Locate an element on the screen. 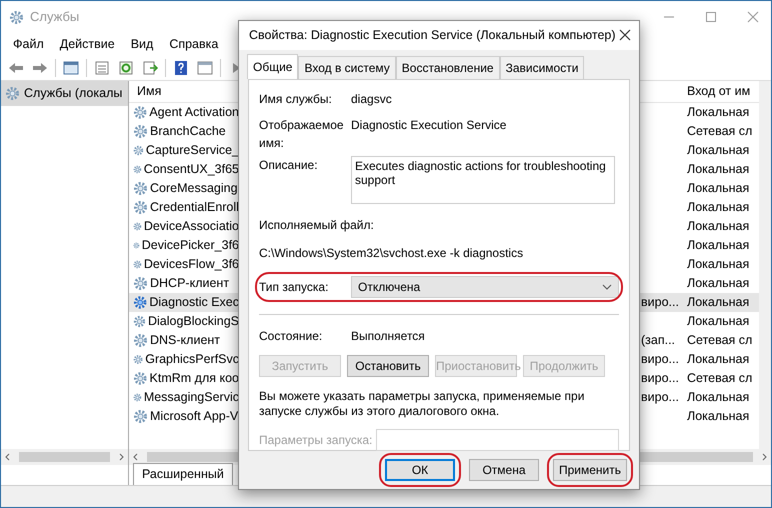 Image resolution: width=772 pixels, height=508 pixels. service-name: DNS-клиент is located at coordinates (185, 341).